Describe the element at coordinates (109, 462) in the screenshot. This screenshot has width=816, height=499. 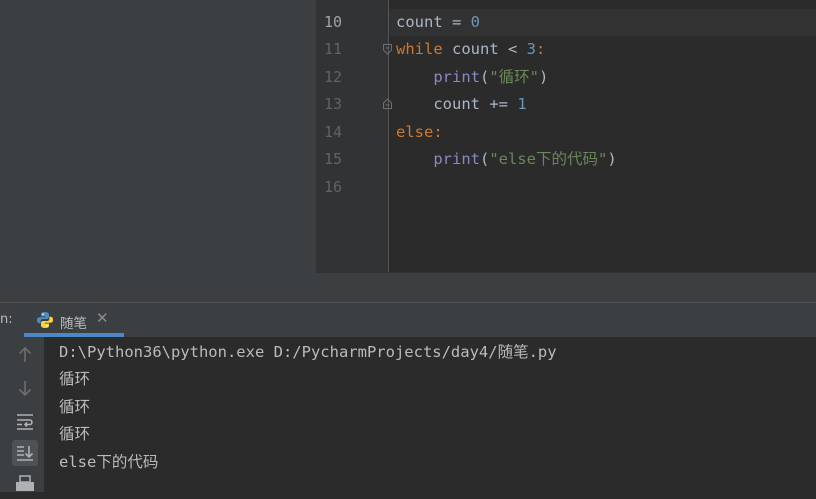
I see `console-line: else下的代码` at that location.